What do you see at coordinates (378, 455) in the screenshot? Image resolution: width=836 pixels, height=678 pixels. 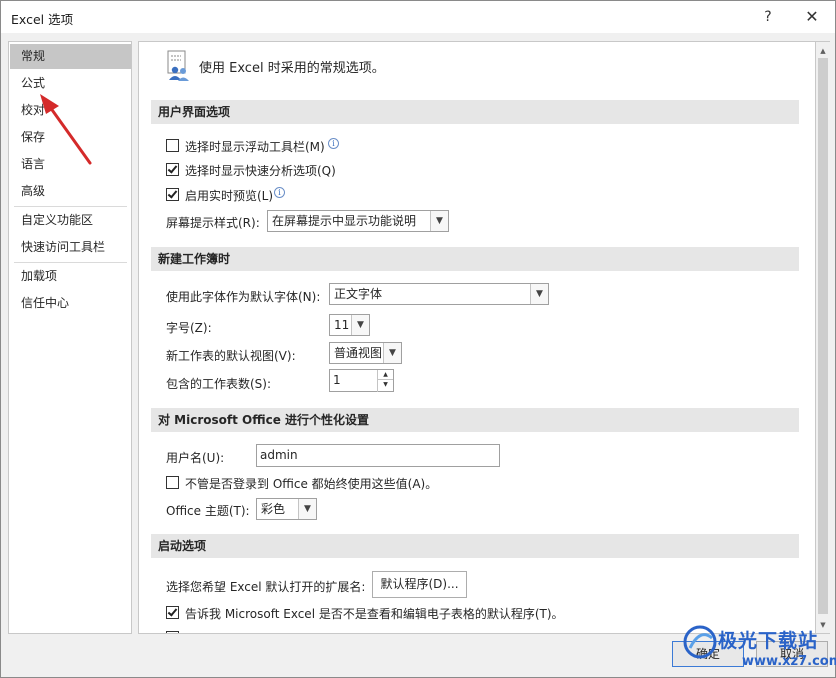 I see `username-input: admin` at bounding box center [378, 455].